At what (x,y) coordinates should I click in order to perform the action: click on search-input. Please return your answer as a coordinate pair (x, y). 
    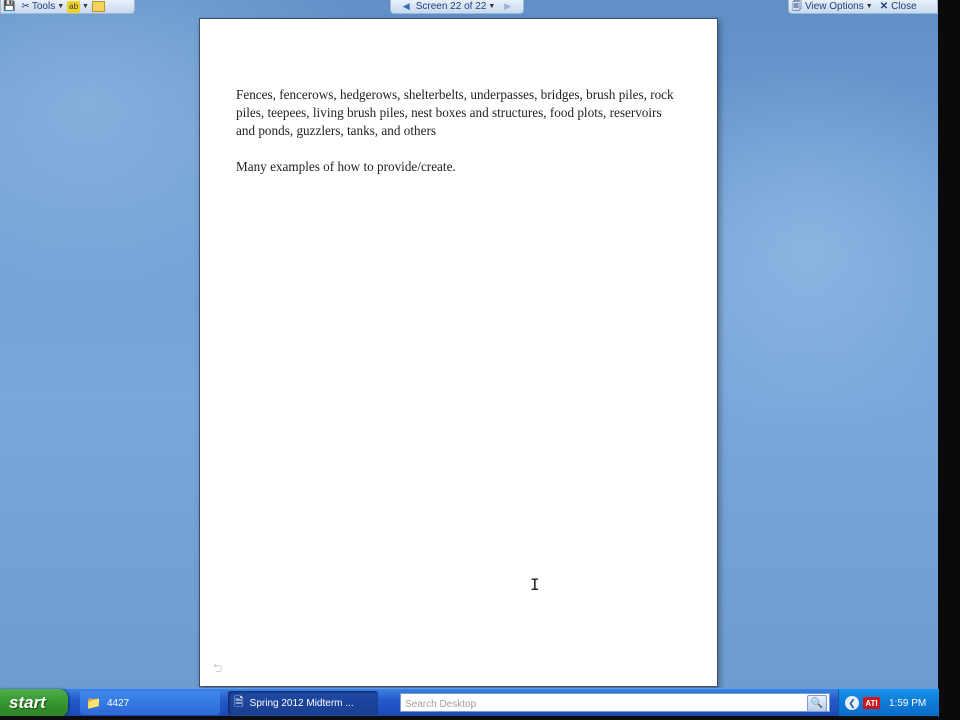
    Looking at the image, I should click on (607, 704).